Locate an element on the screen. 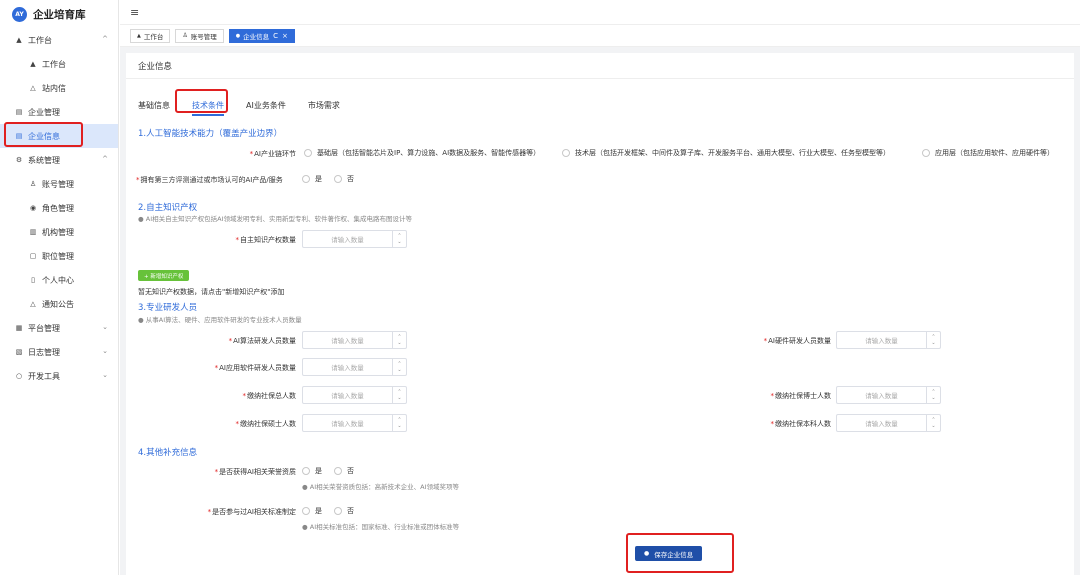 Image resolution: width=1080 pixels, height=575 pixels. ai-hardware-count-input: 请输入数量 ⌃ ⌄ is located at coordinates (888, 340).